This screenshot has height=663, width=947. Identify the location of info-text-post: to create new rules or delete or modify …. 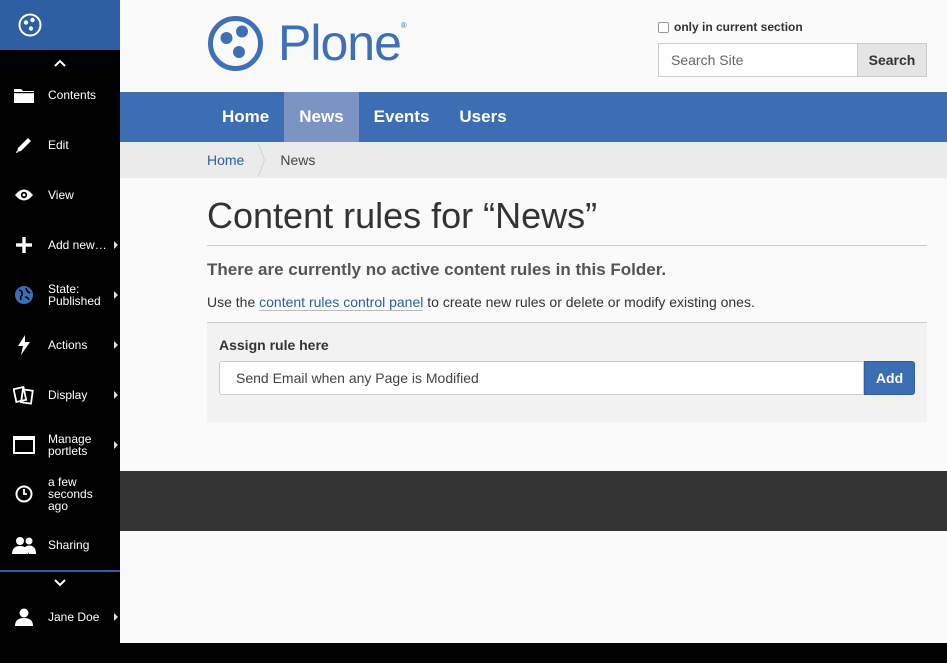
(589, 302).